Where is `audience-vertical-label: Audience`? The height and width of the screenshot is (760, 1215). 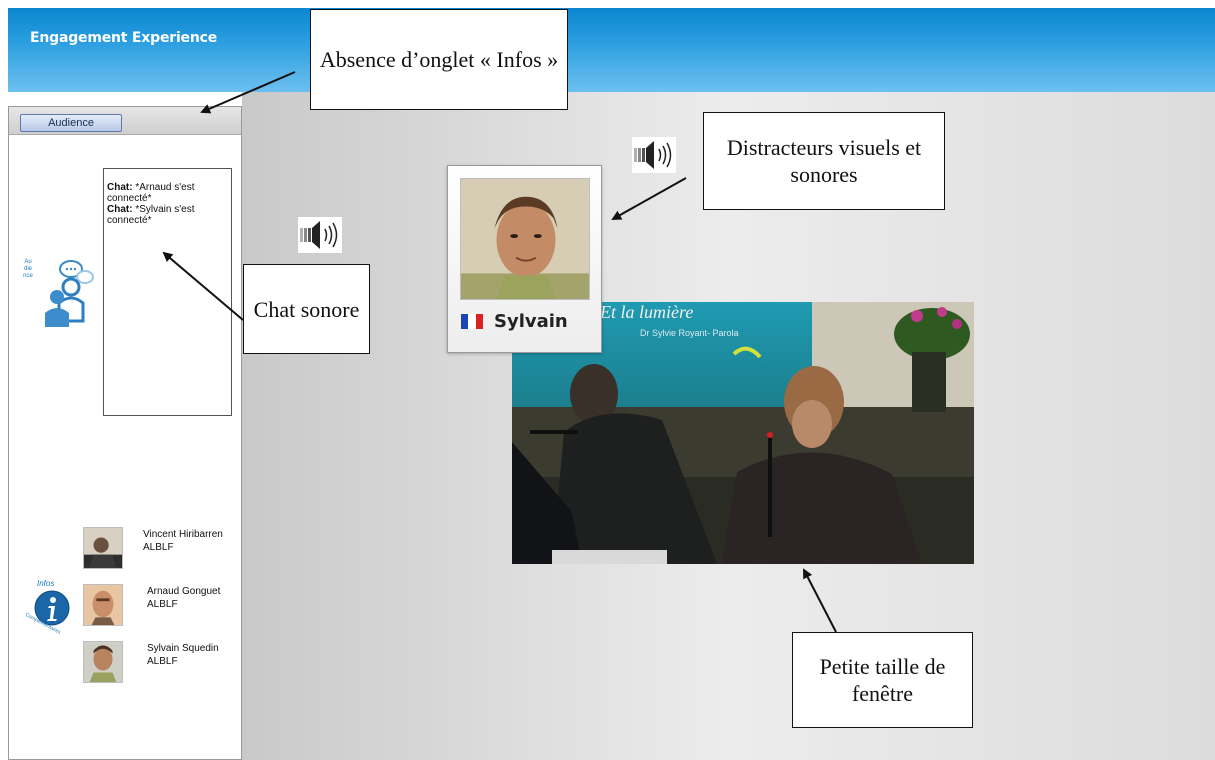
audience-vertical-label: Audience is located at coordinates (28, 269).